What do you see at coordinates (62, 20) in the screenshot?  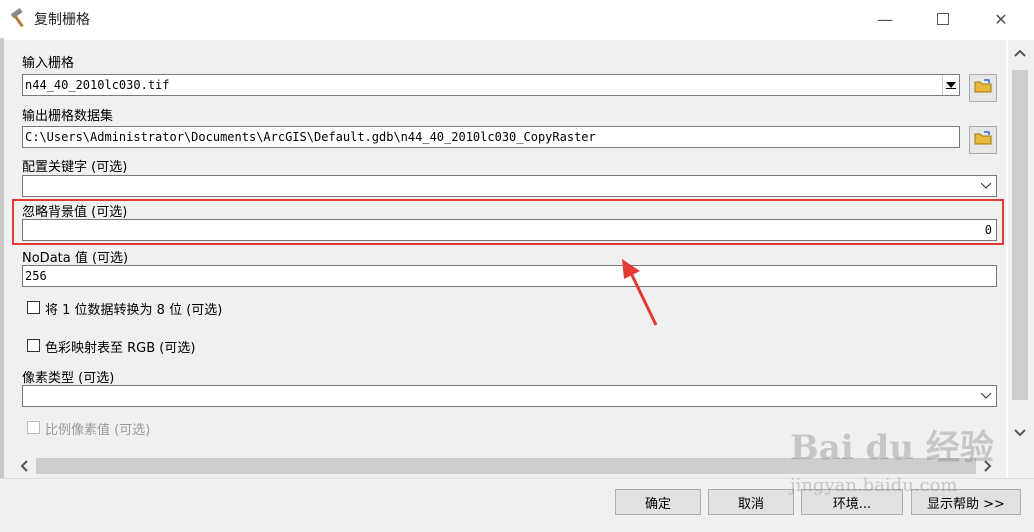 I see `window-title: 复制栅格` at bounding box center [62, 20].